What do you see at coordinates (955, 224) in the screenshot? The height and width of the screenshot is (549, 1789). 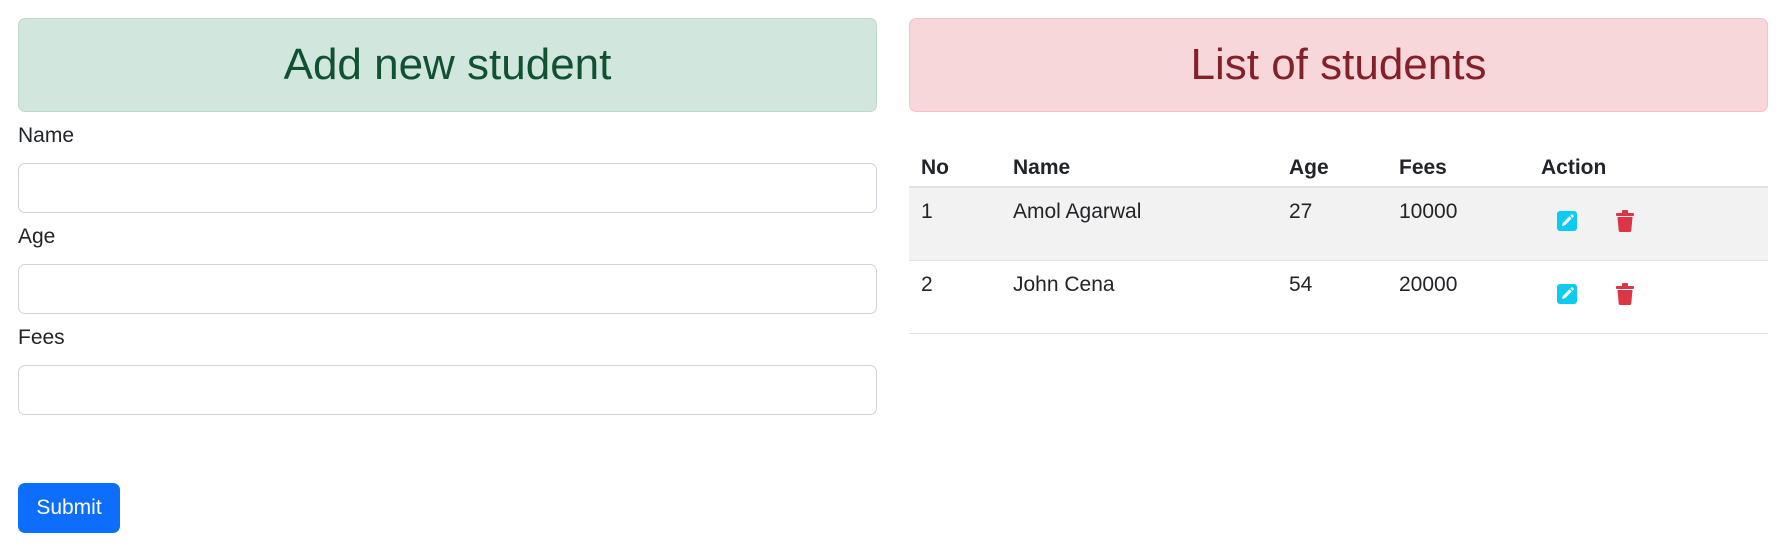 I see `row-no: 1` at bounding box center [955, 224].